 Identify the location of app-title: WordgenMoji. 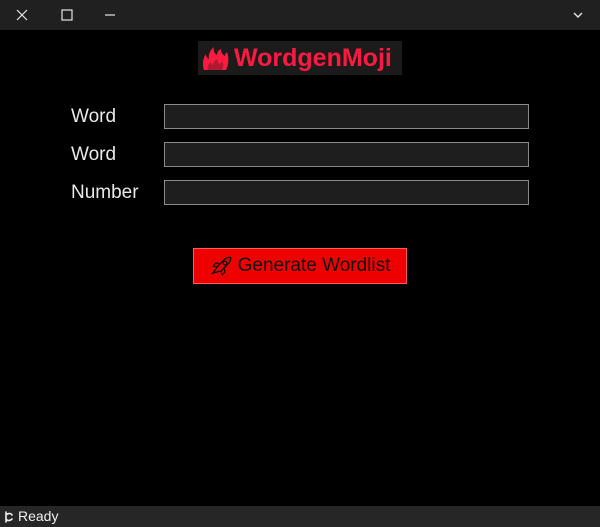
(313, 58).